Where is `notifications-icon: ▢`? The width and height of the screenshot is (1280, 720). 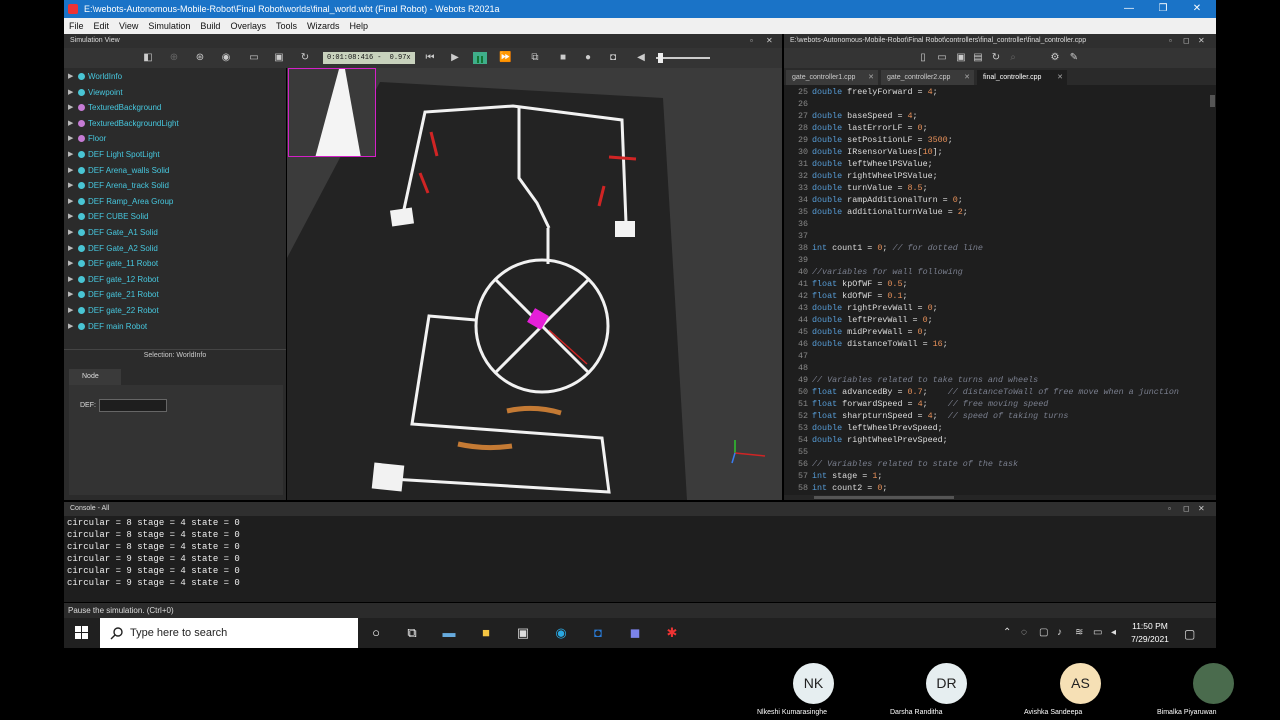 notifications-icon: ▢ is located at coordinates (1189, 634).